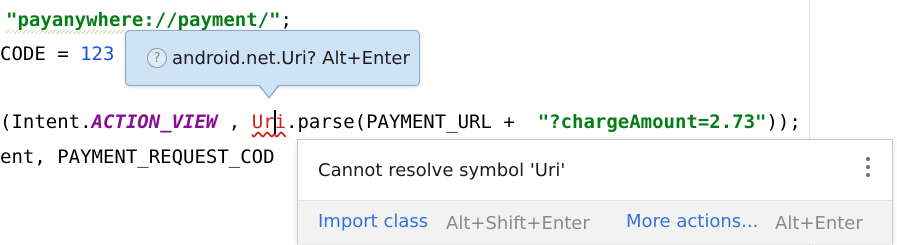 This screenshot has width=897, height=245. I want to click on string-literal: "?chargeAmount=2.73", so click(652, 122).